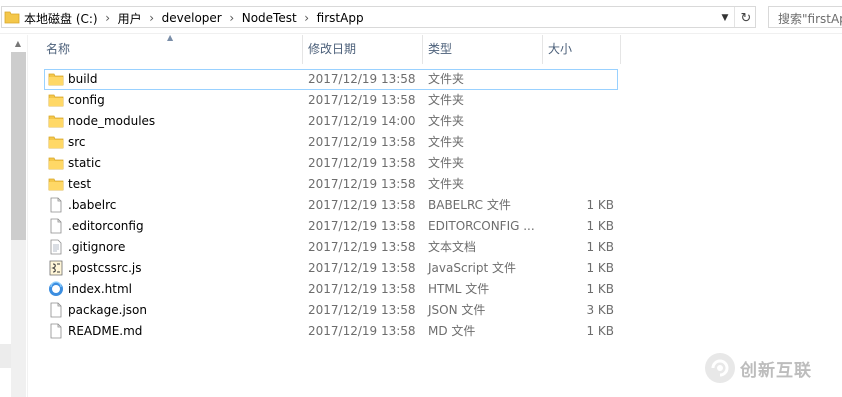  Describe the element at coordinates (108, 310) in the screenshot. I see `file-name: package.json` at that location.